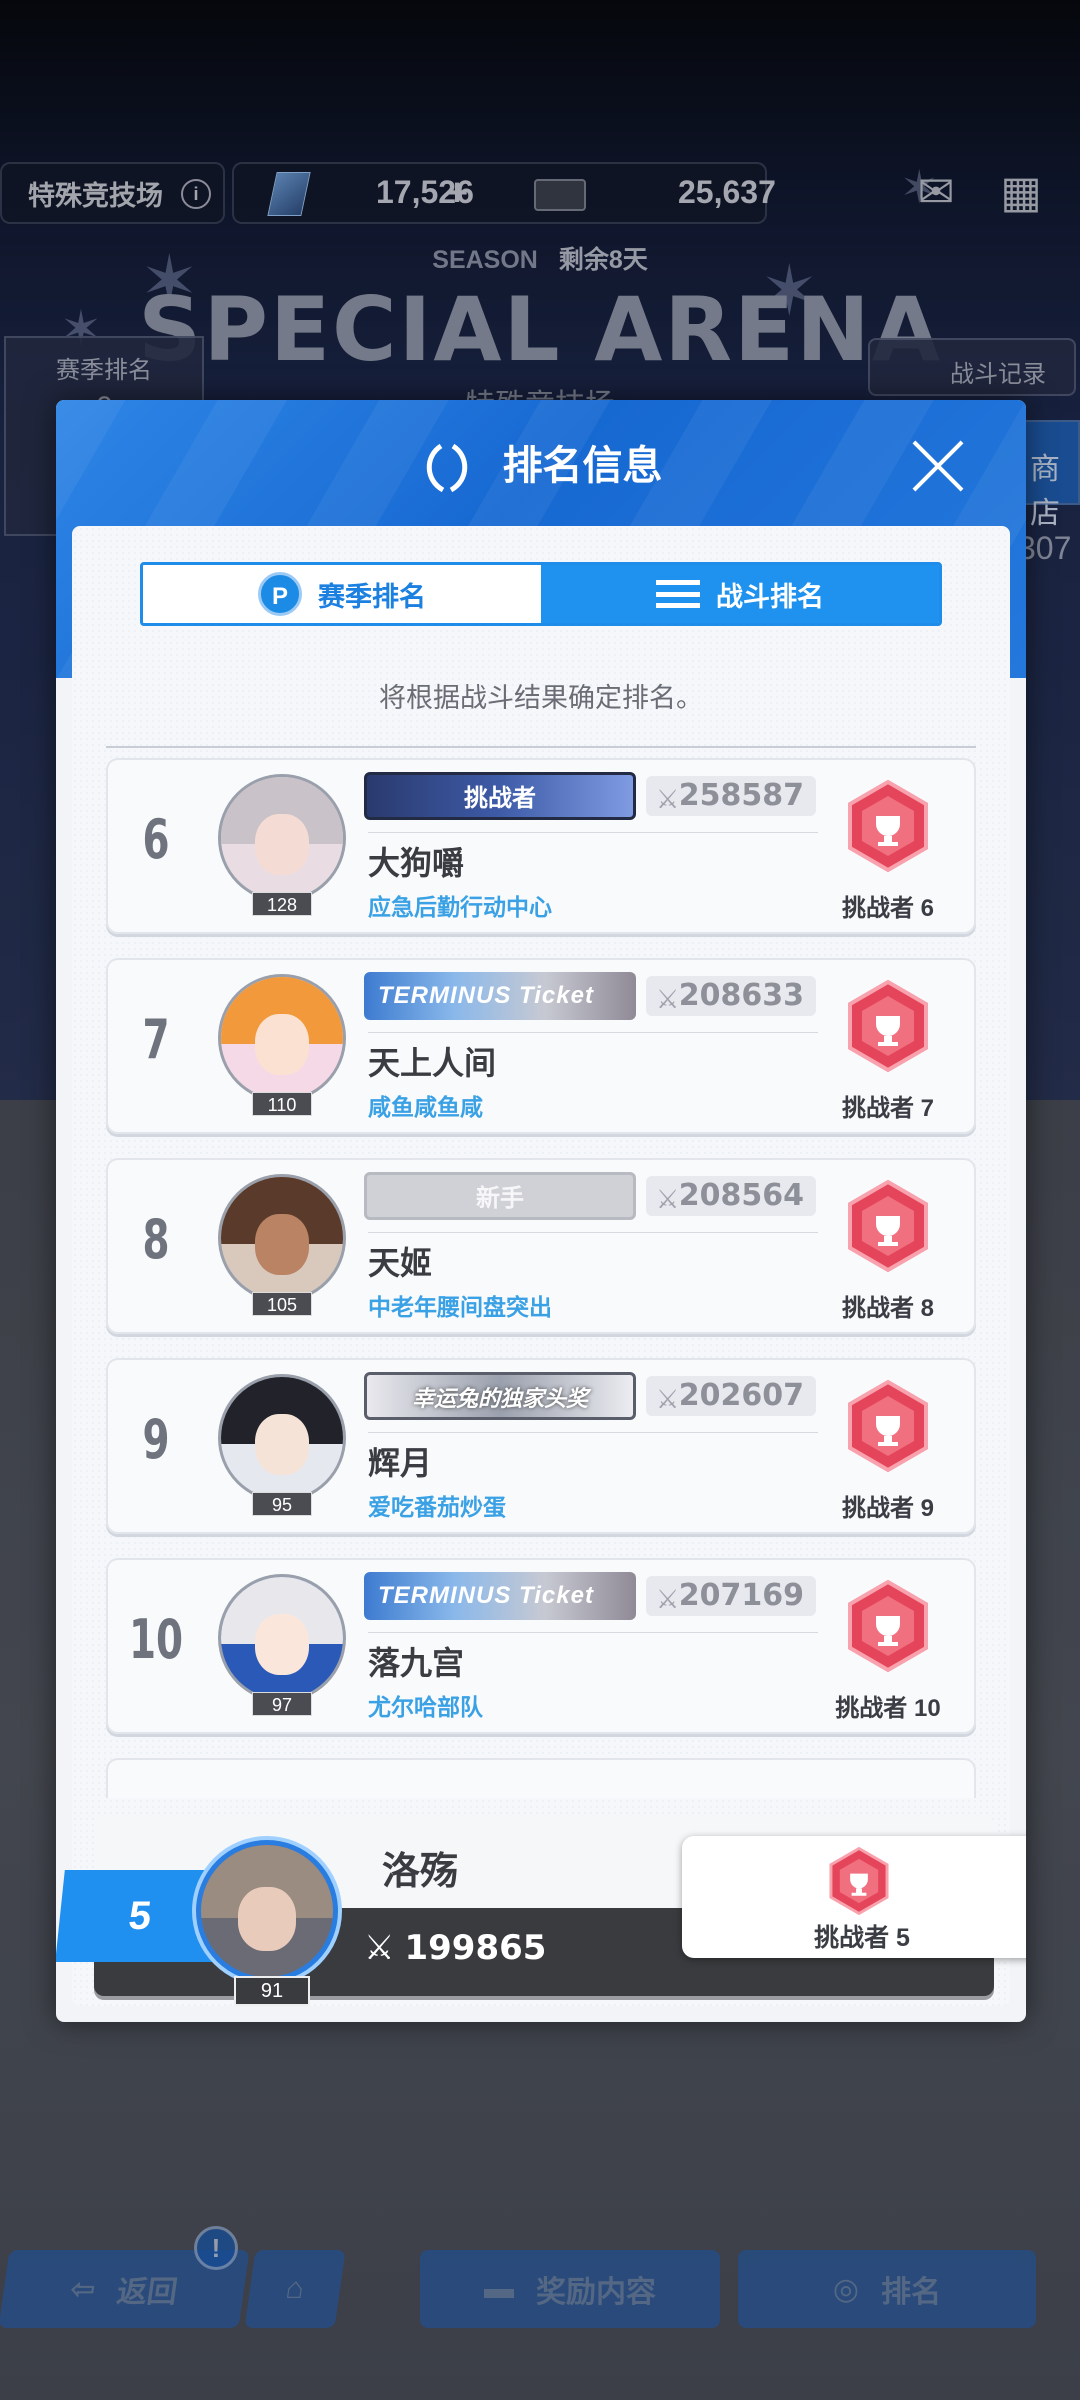  What do you see at coordinates (887, 1308) in the screenshot?
I see `tier-label: 挑战者 8` at bounding box center [887, 1308].